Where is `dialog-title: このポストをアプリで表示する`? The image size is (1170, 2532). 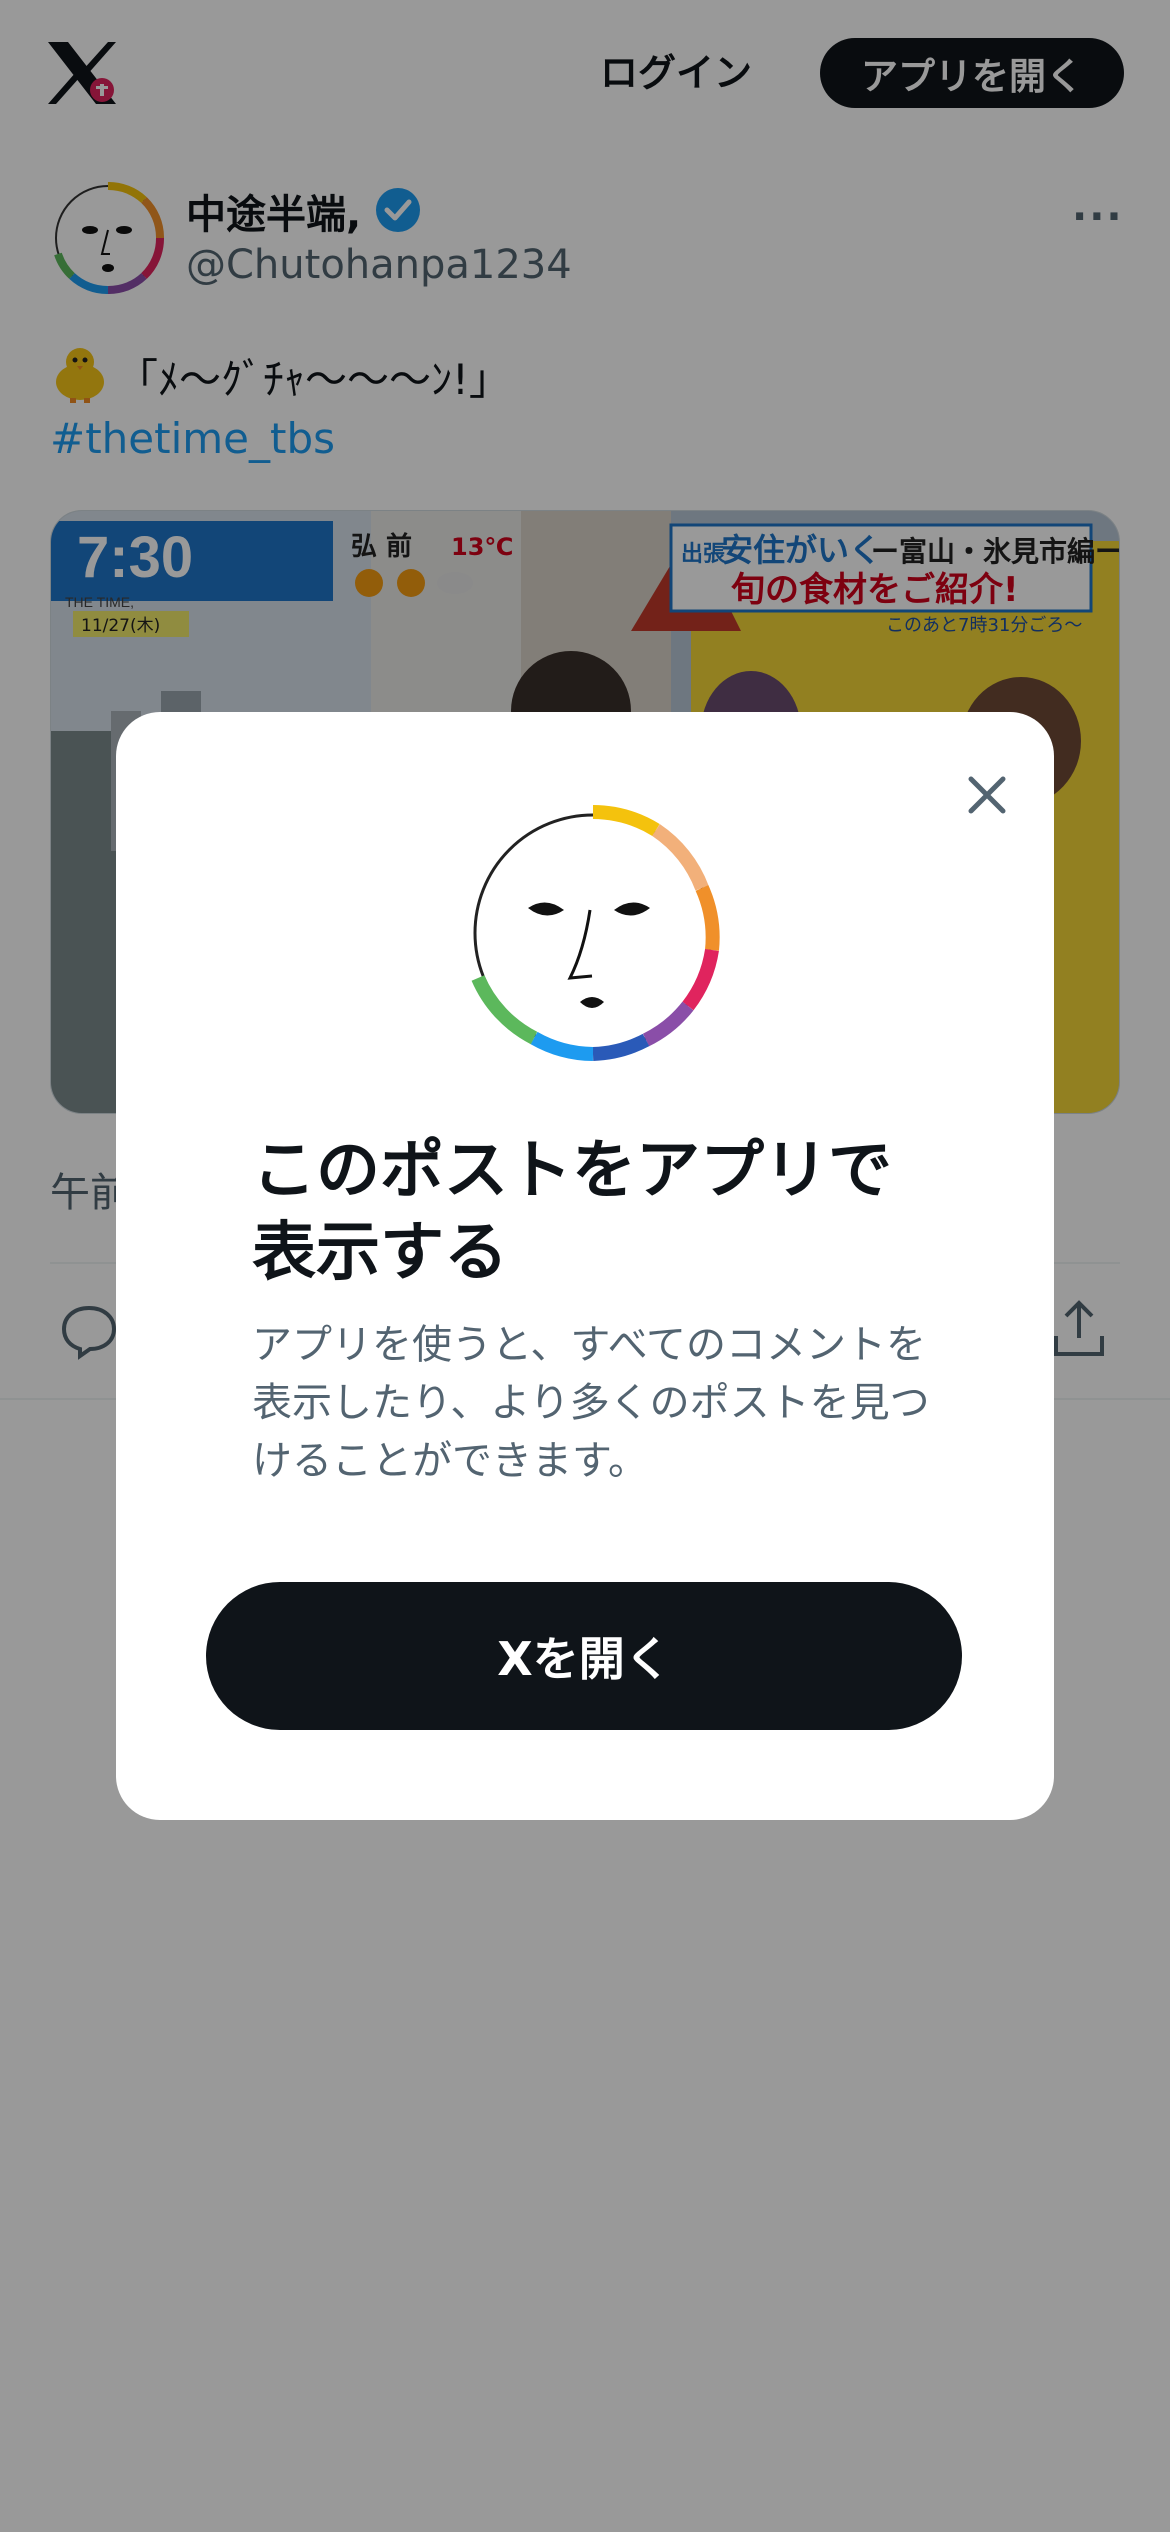
dialog-title: このポストをアプリで表示する is located at coordinates (572, 1212).